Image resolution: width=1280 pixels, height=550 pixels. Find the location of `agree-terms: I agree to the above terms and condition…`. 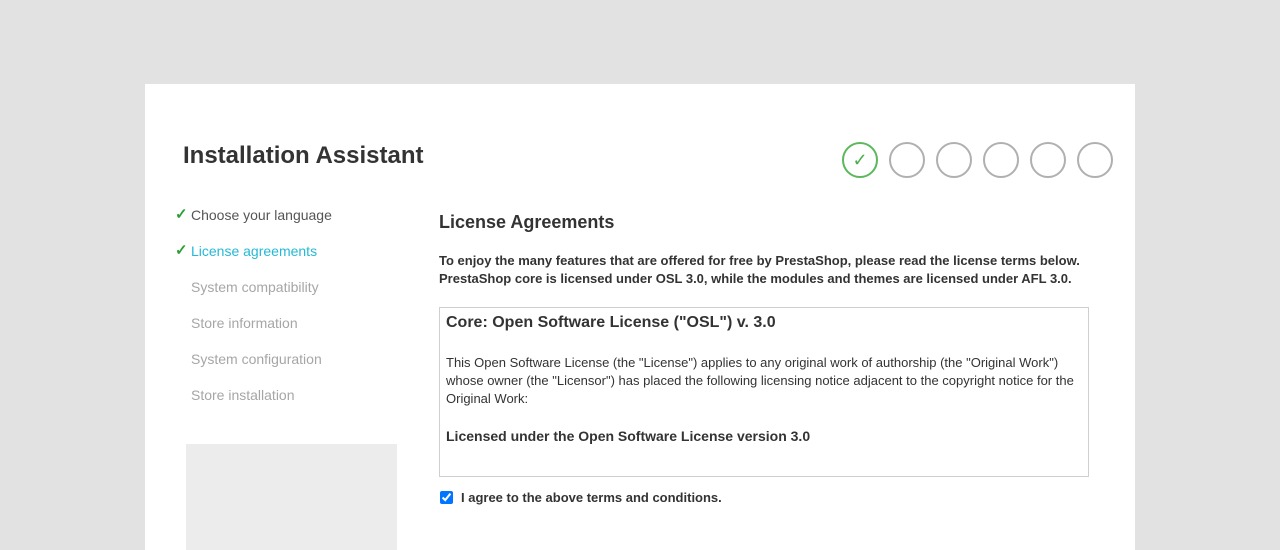

agree-terms: I agree to the above terms and condition… is located at coordinates (580, 497).